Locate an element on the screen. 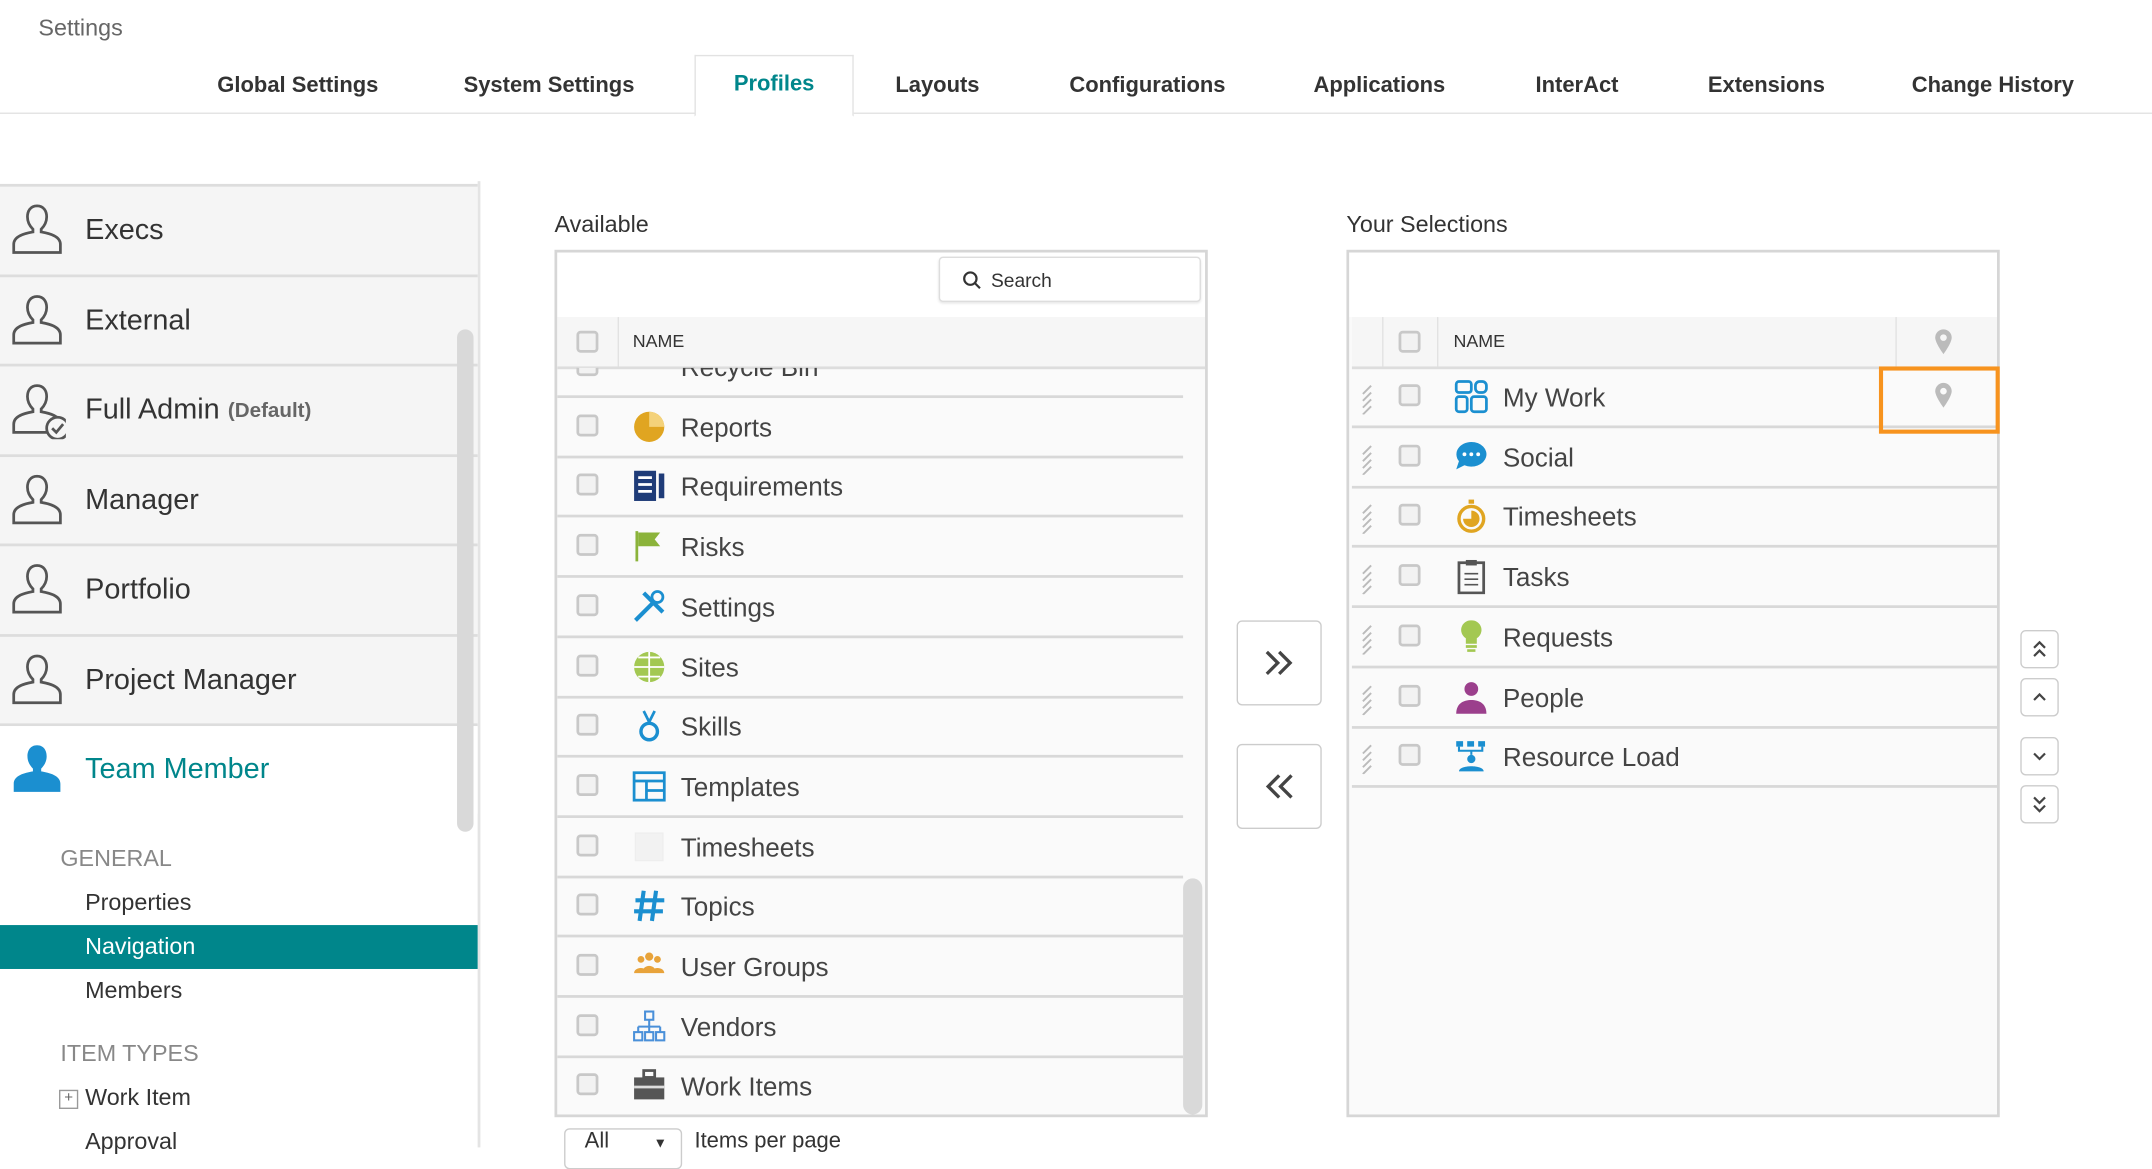  available-scrollbar is located at coordinates (1193, 996).